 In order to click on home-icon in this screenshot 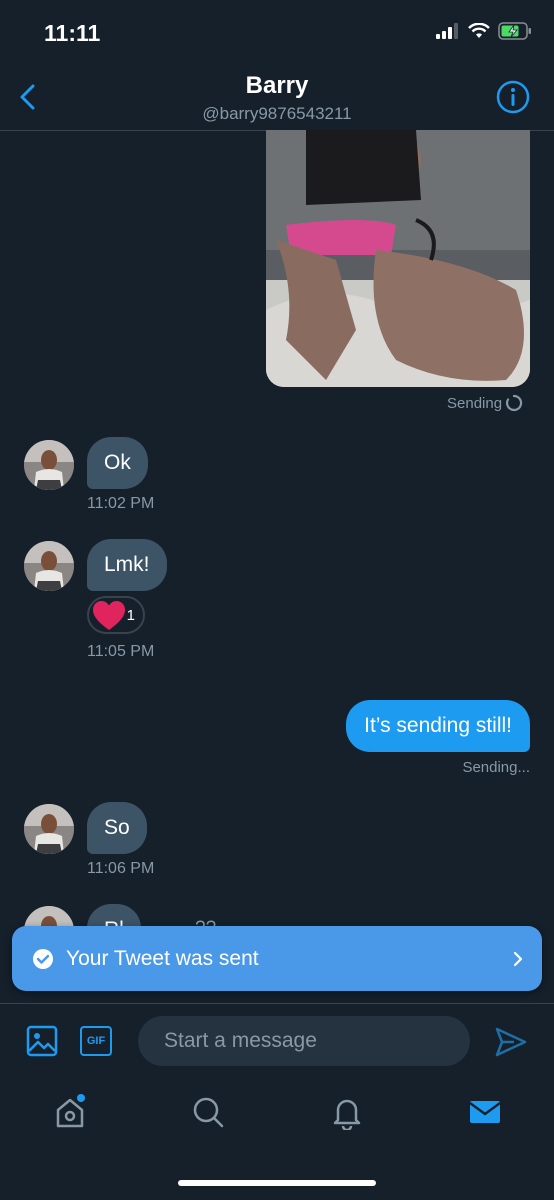, I will do `click(70, 1112)`.